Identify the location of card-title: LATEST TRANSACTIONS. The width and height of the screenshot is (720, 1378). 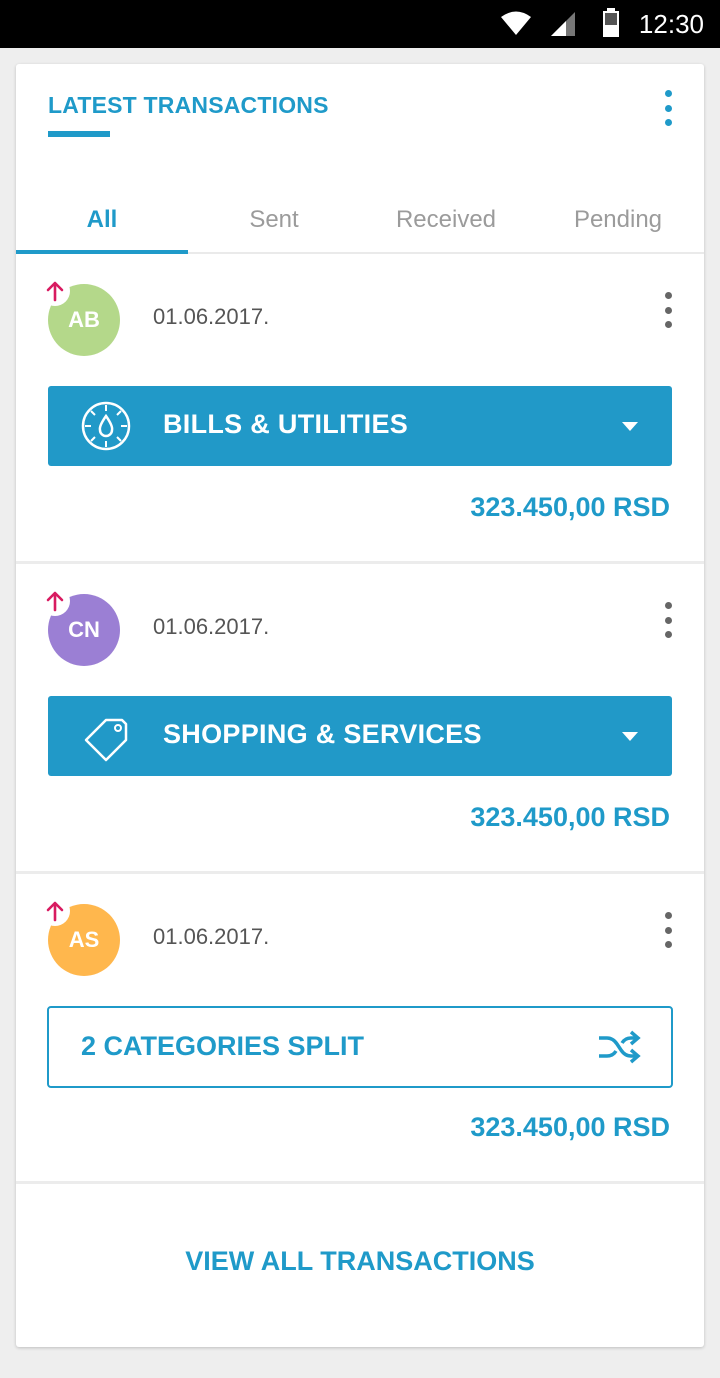
(188, 105).